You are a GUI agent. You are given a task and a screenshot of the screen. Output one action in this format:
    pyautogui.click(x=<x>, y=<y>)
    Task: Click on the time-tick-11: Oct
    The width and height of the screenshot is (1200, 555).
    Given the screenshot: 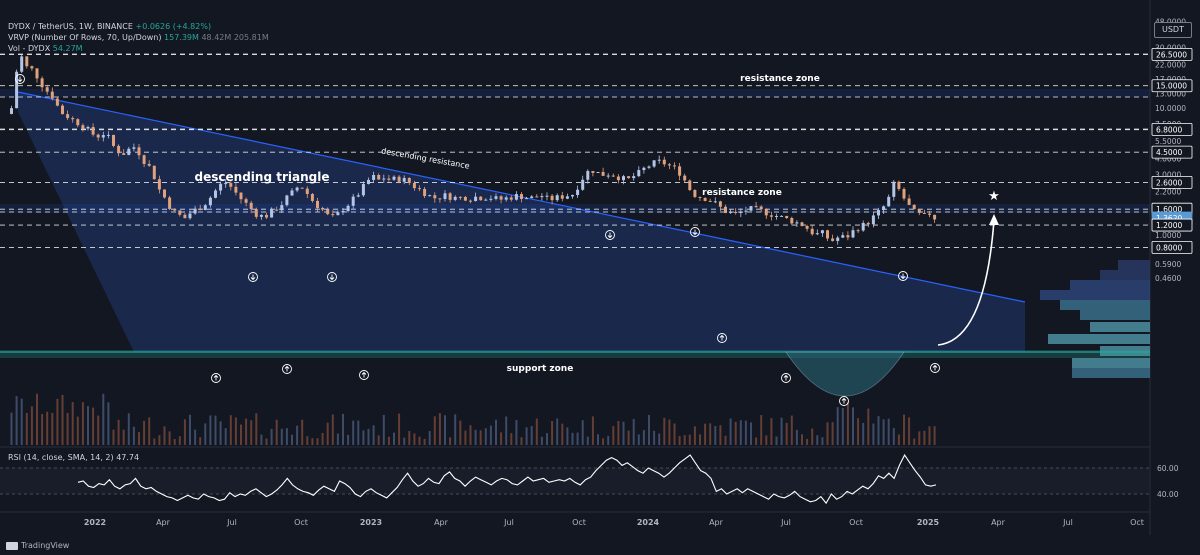 What is the action you would take?
    pyautogui.click(x=856, y=522)
    